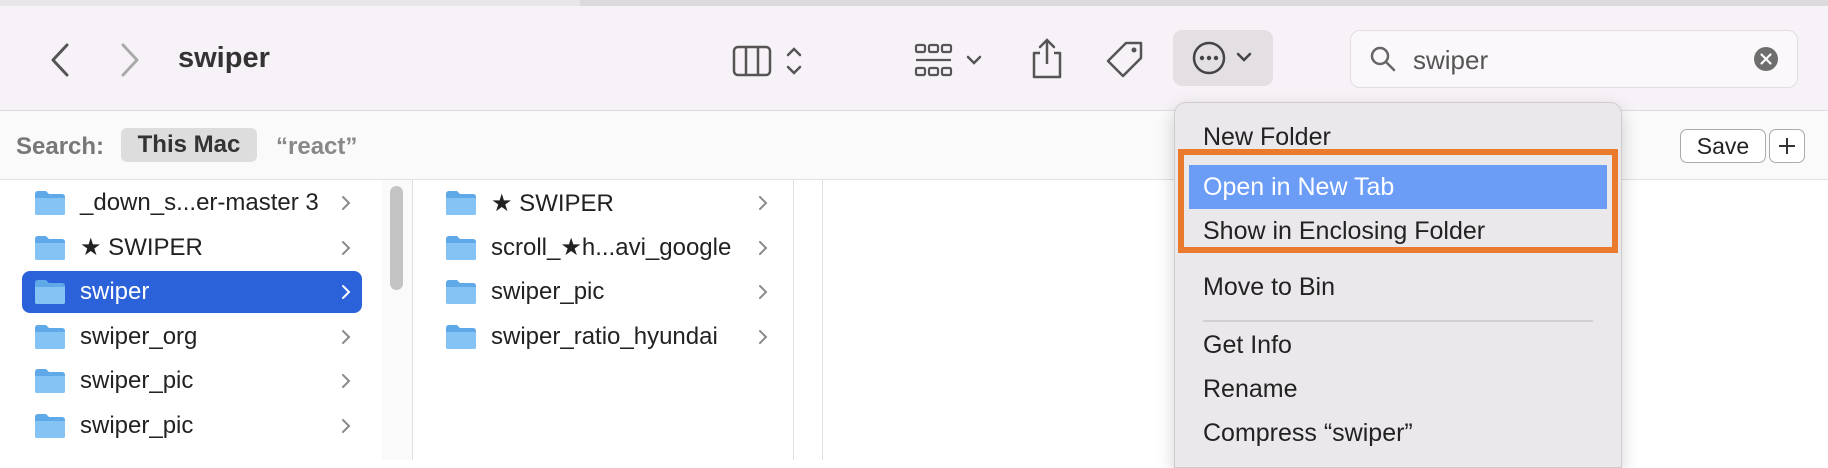  I want to click on menu-separator, so click(1398, 321).